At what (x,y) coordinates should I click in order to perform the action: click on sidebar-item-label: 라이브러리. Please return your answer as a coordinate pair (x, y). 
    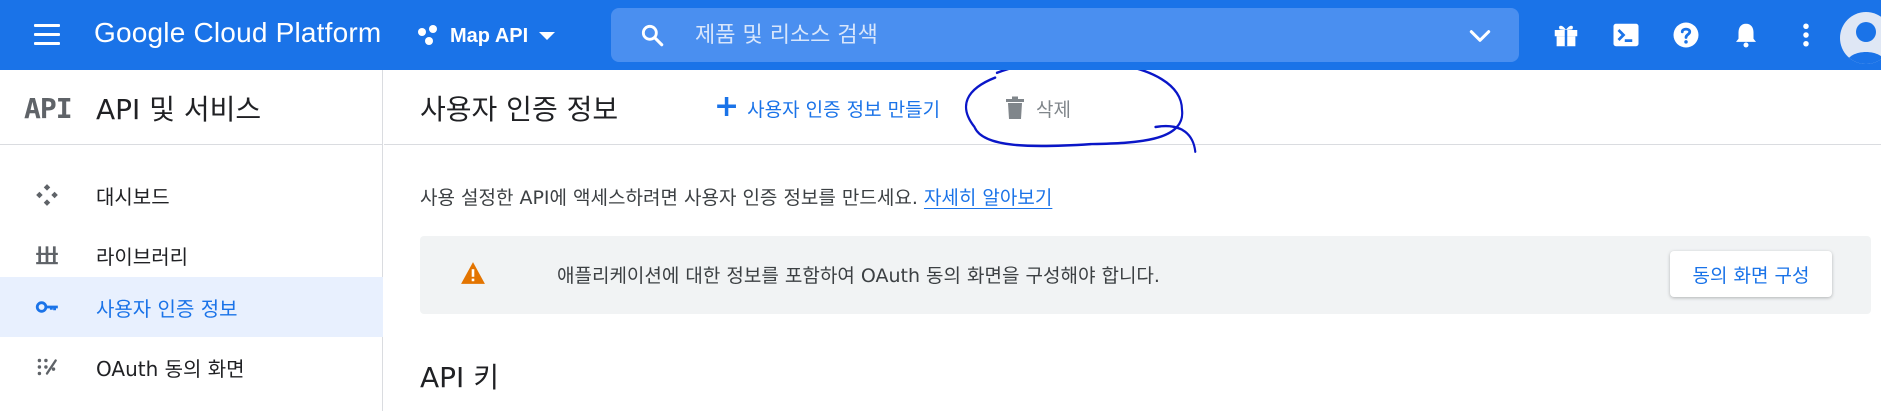
    Looking at the image, I should click on (142, 257).